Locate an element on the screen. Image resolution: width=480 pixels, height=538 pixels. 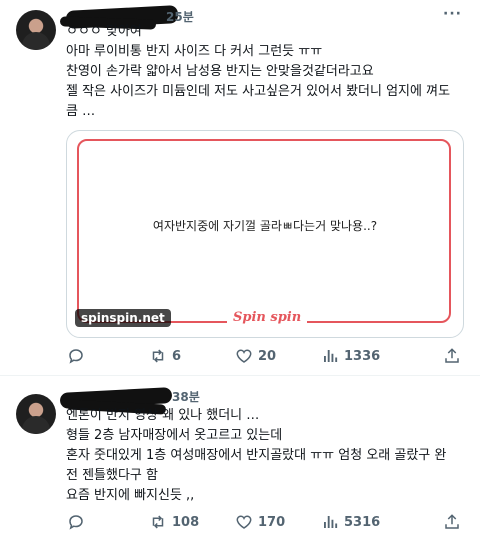
tweet-line: 형들 2층 남자매장에서 옷고르고 있는데 is located at coordinates (174, 435).